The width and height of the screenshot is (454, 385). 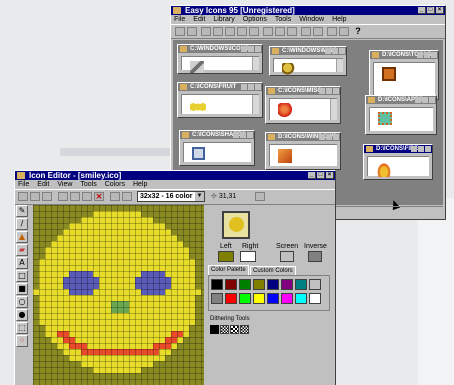 I want to click on delete-x-icon: ×, so click(x=99, y=197).